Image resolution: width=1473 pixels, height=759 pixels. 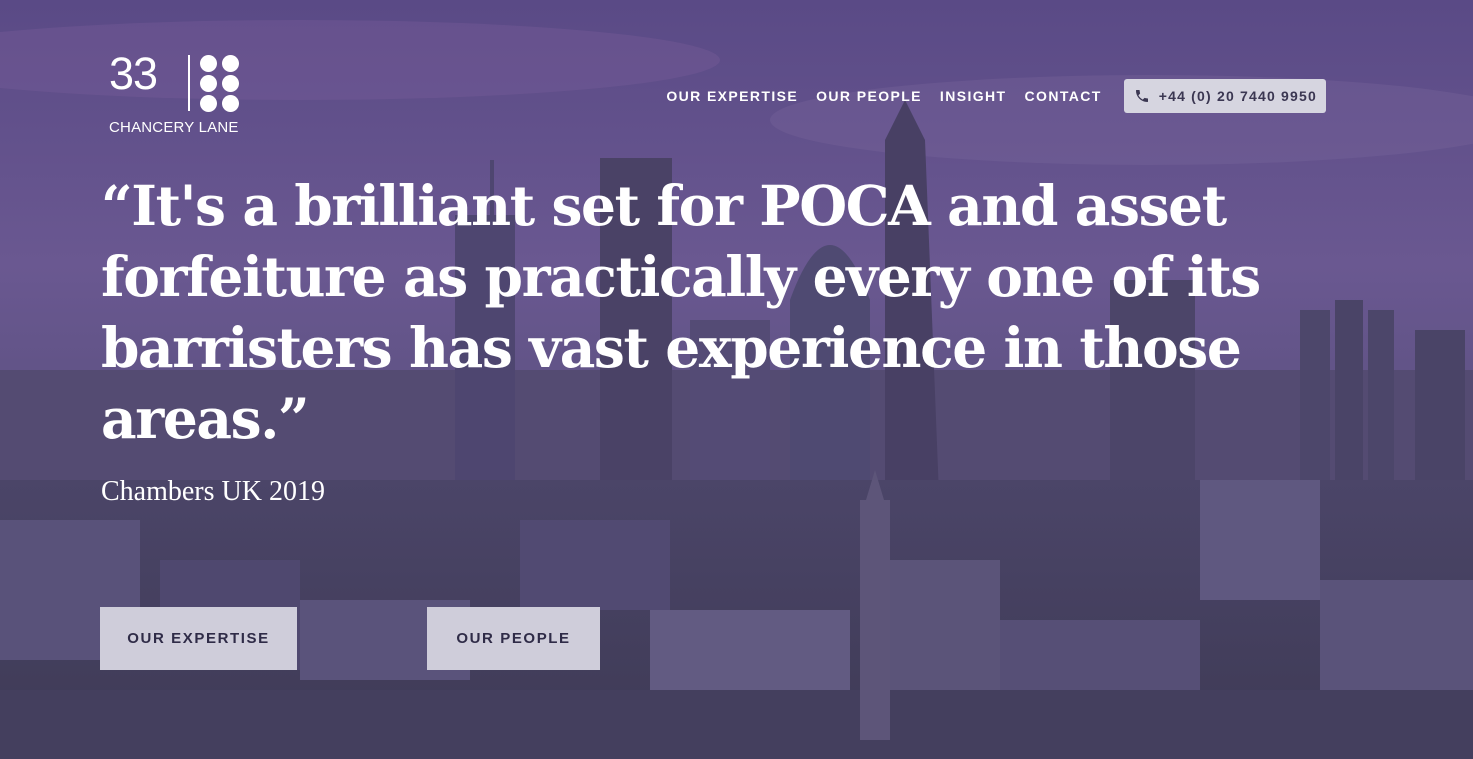 What do you see at coordinates (1142, 96) in the screenshot?
I see `phone-icon` at bounding box center [1142, 96].